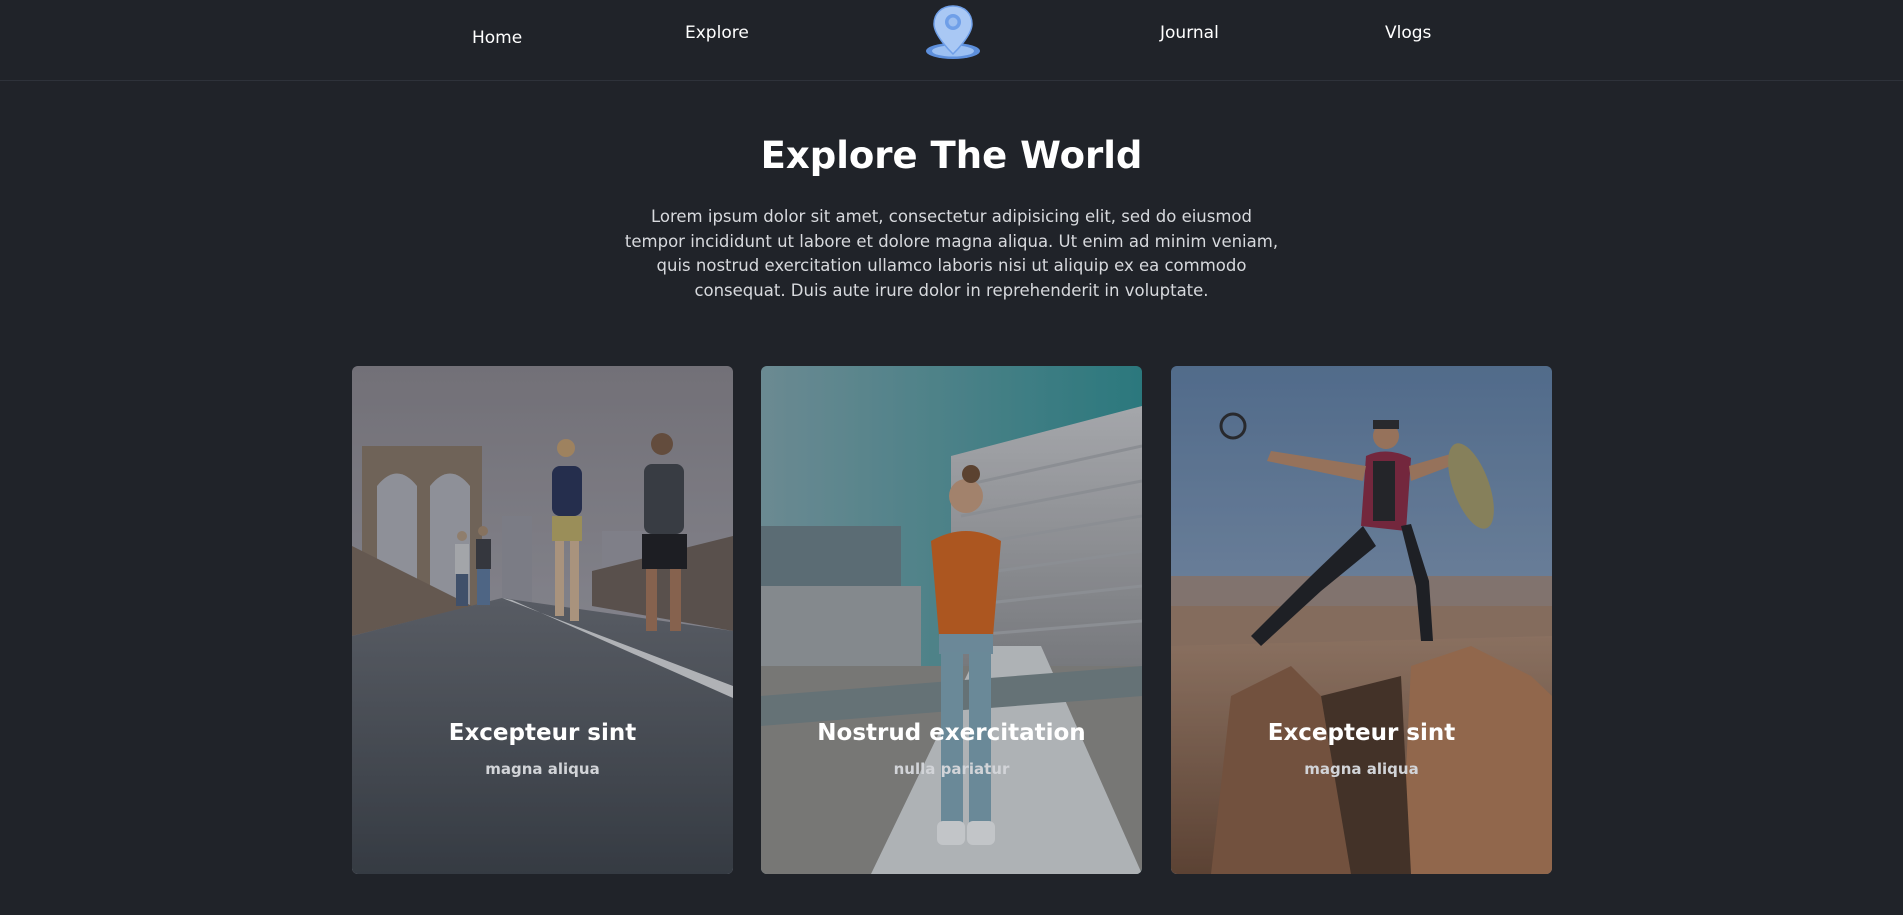 The height and width of the screenshot is (915, 1903). I want to click on top-navigation: Home Explore Journal Vlogs, so click(951, 40).